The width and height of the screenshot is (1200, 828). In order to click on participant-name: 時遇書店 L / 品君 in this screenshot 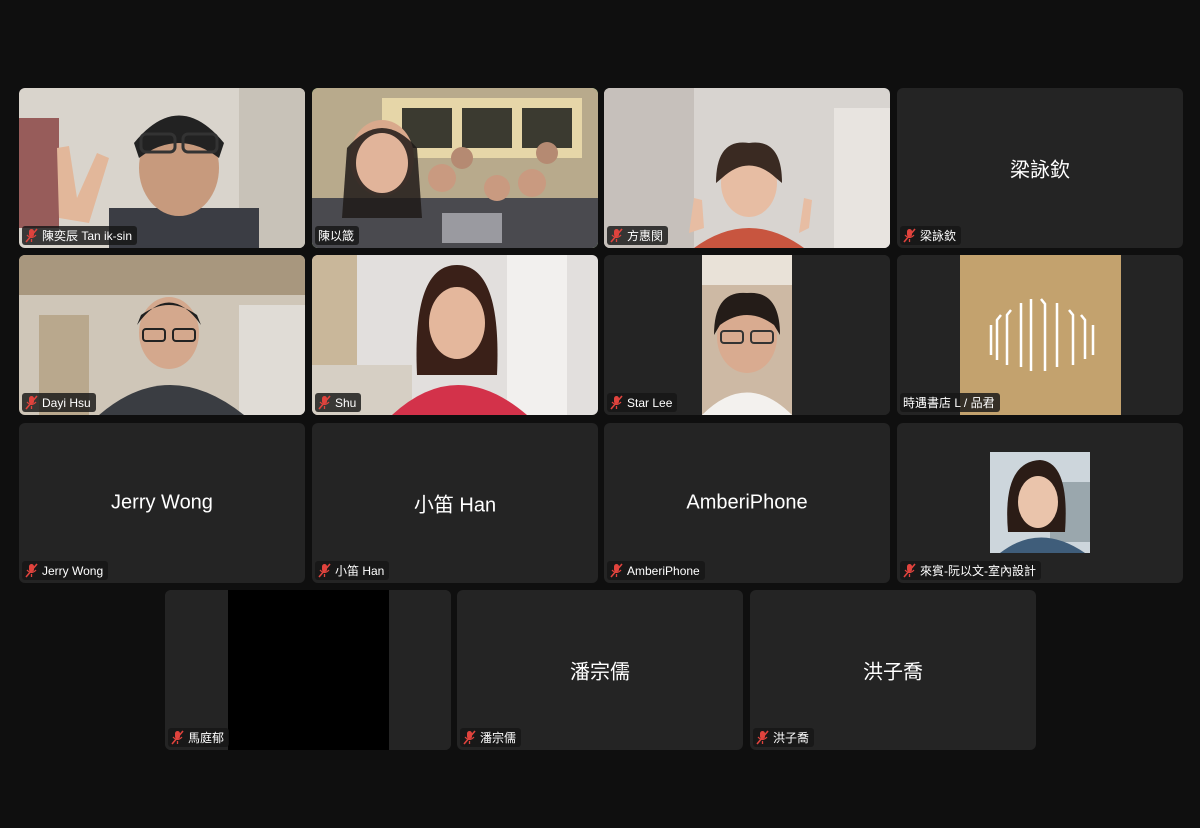, I will do `click(949, 403)`.